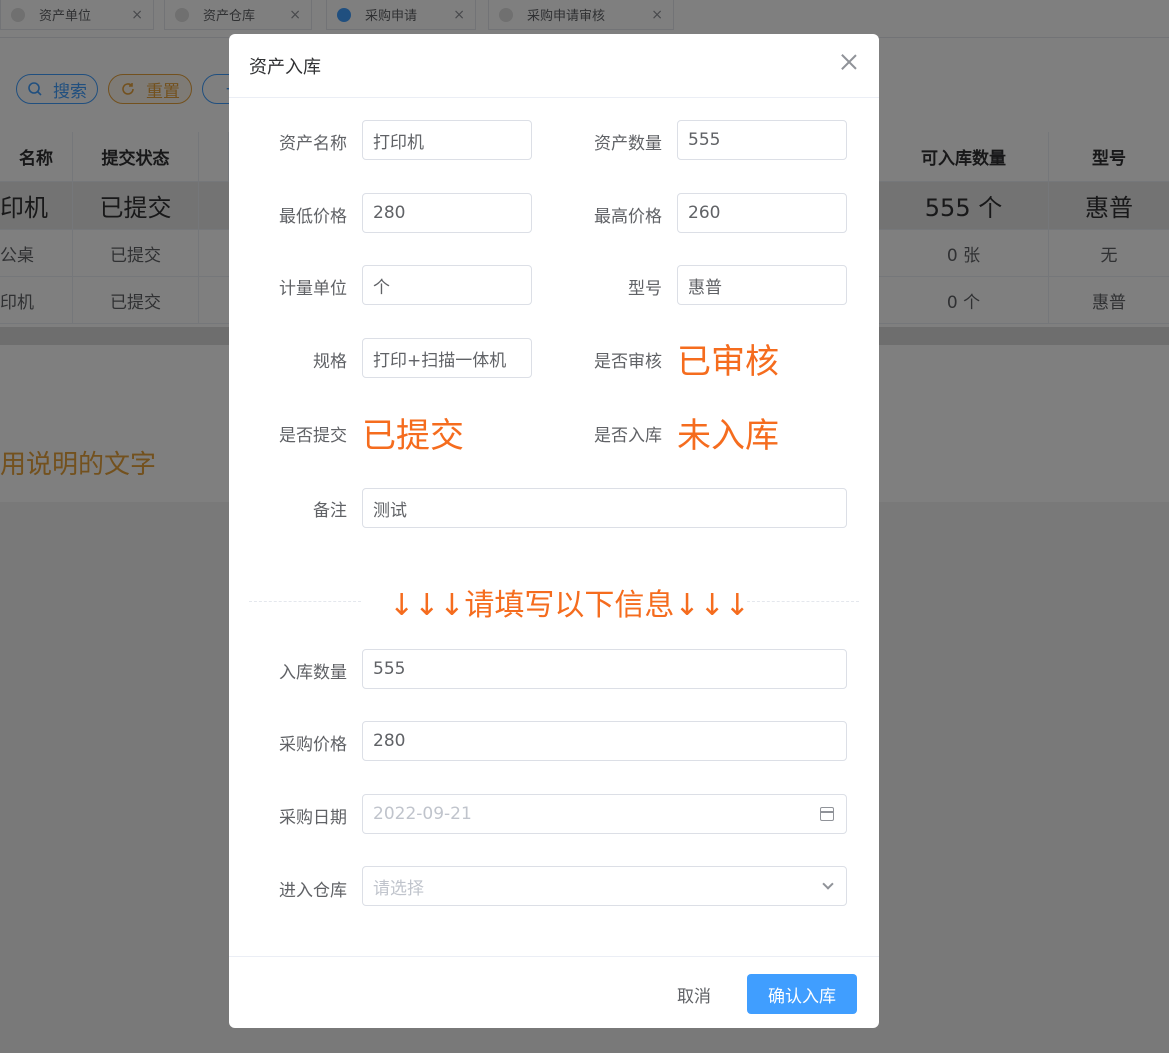 The width and height of the screenshot is (1169, 1053). I want to click on spec-label: 规格, so click(330, 362).